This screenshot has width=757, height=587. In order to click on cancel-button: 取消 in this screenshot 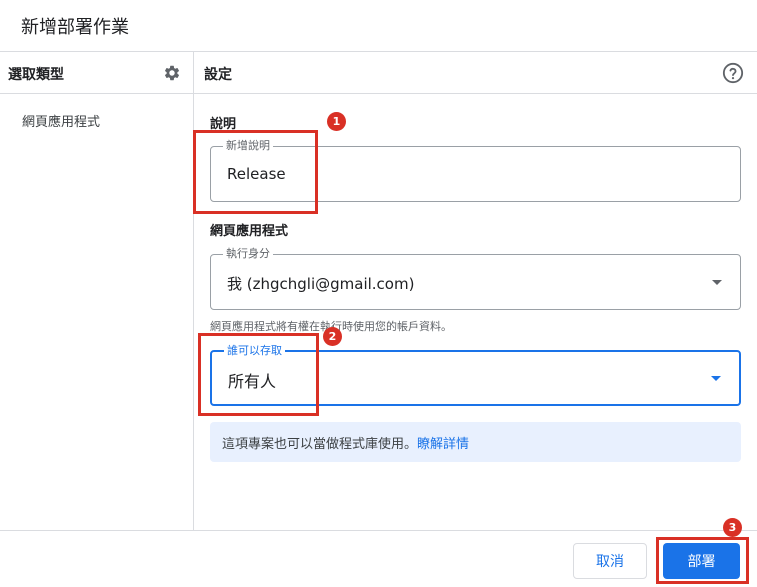, I will do `click(610, 561)`.